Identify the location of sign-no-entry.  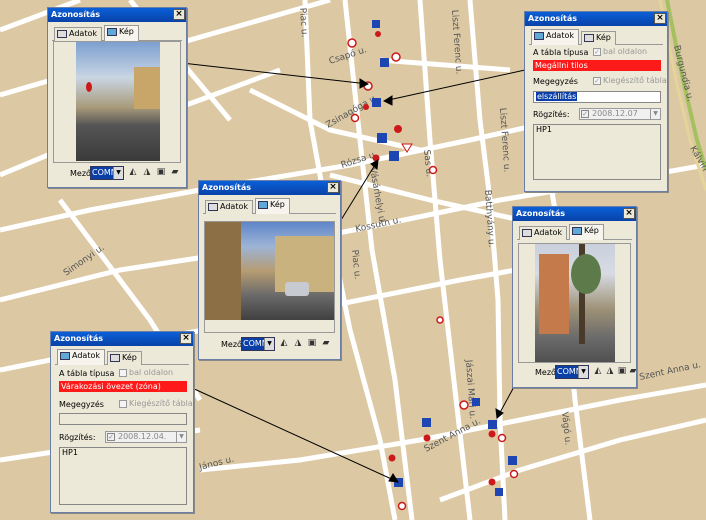
(398, 129).